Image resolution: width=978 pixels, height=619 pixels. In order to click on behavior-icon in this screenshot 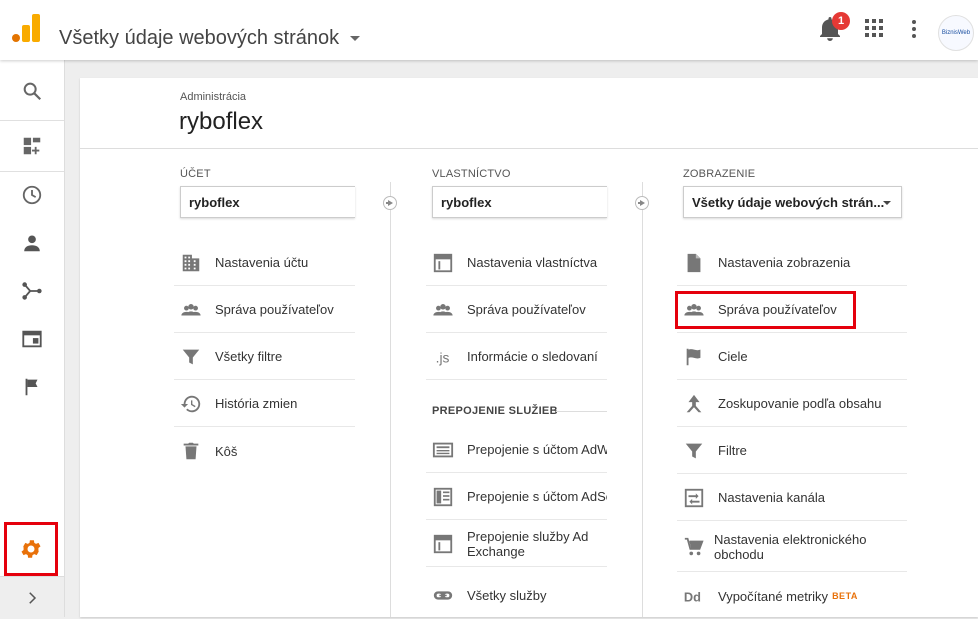, I will do `click(32, 339)`.